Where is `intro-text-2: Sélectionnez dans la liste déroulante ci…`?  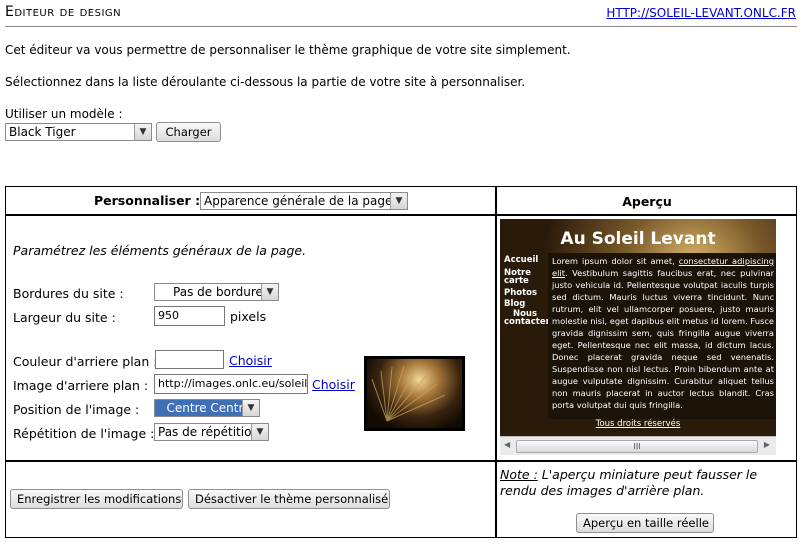
intro-text-2: Sélectionnez dans la liste déroulante ci… is located at coordinates (265, 82).